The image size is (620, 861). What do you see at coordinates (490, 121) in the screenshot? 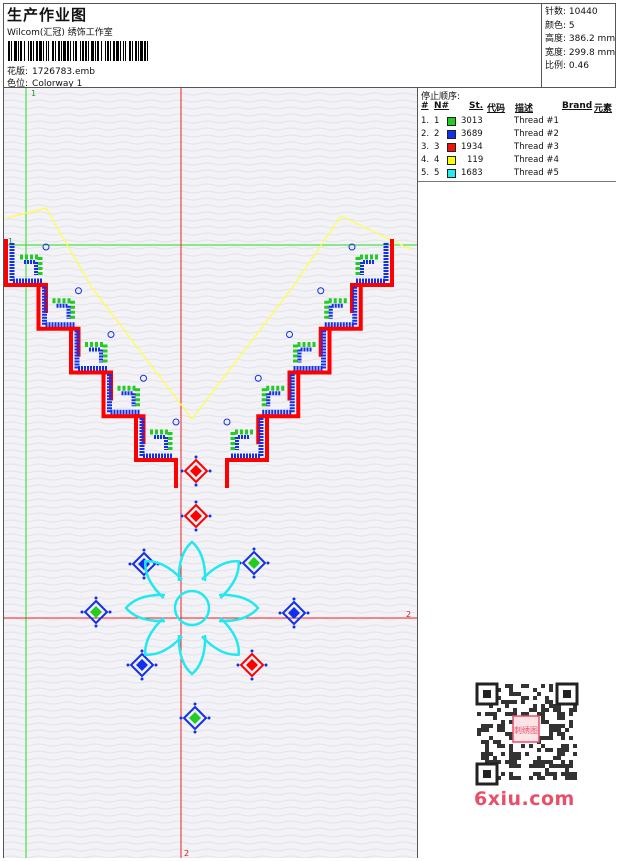
I see `thread-row: 1. 1 3013 Thread #1` at bounding box center [490, 121].